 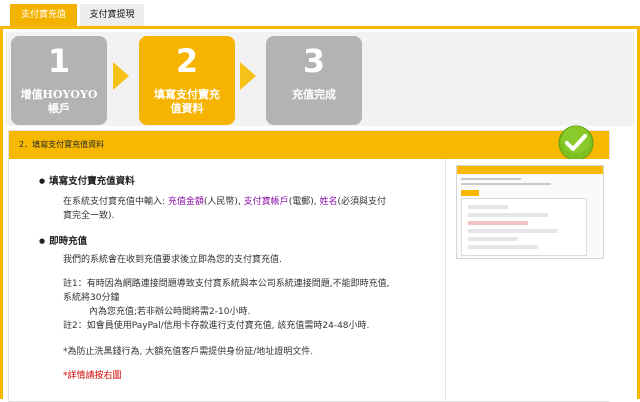 What do you see at coordinates (89, 216) in the screenshot?
I see `text-line2: 寶完全一致).` at bounding box center [89, 216].